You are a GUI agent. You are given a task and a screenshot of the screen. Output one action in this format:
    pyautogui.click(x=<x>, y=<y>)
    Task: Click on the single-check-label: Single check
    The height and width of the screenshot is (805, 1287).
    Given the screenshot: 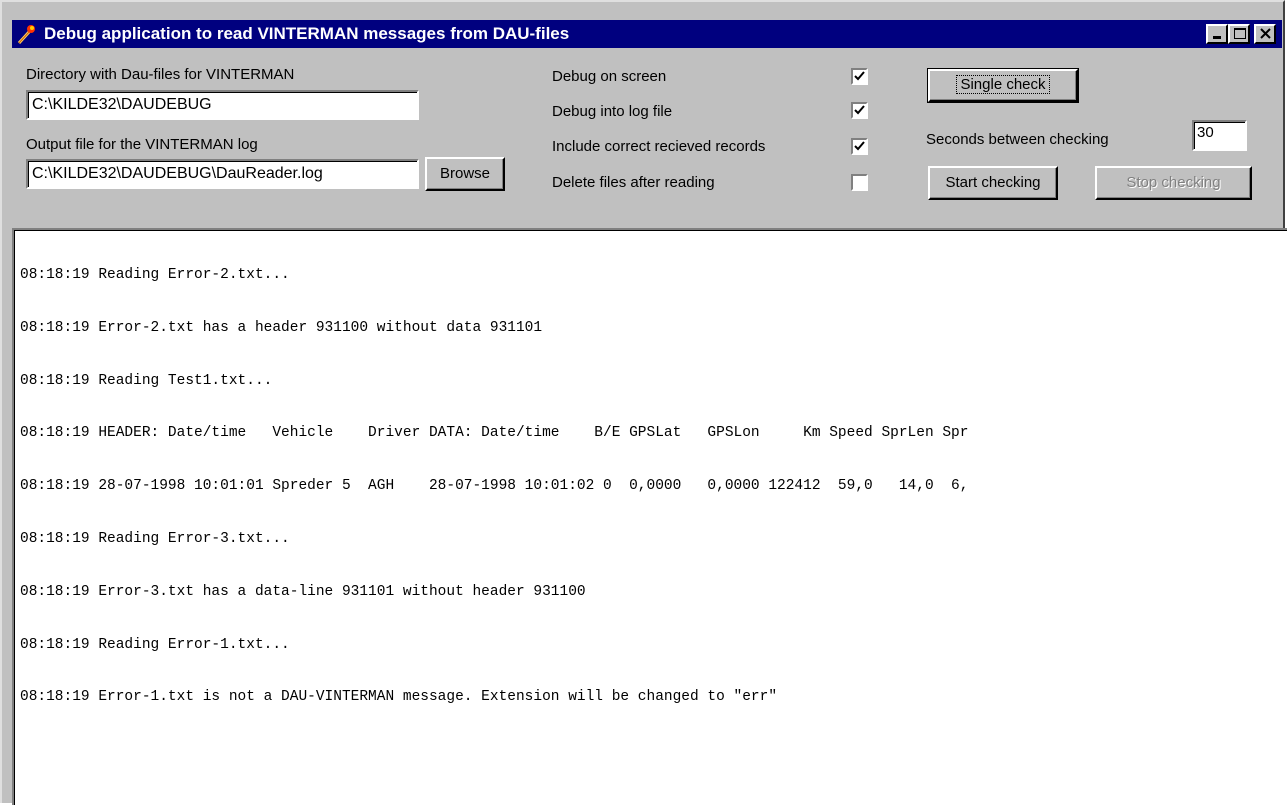 What is the action you would take?
    pyautogui.click(x=1003, y=84)
    